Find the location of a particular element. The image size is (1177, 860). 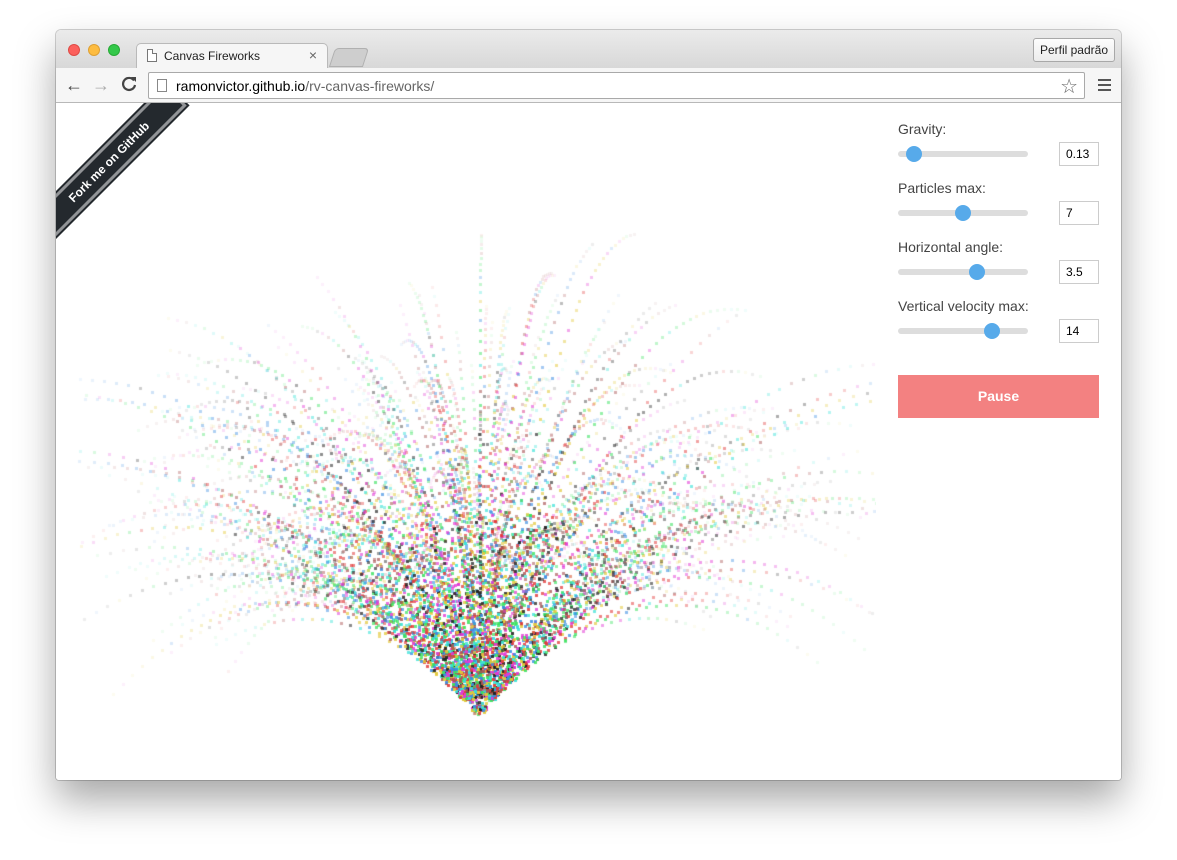

particles-max-slider is located at coordinates (963, 213).